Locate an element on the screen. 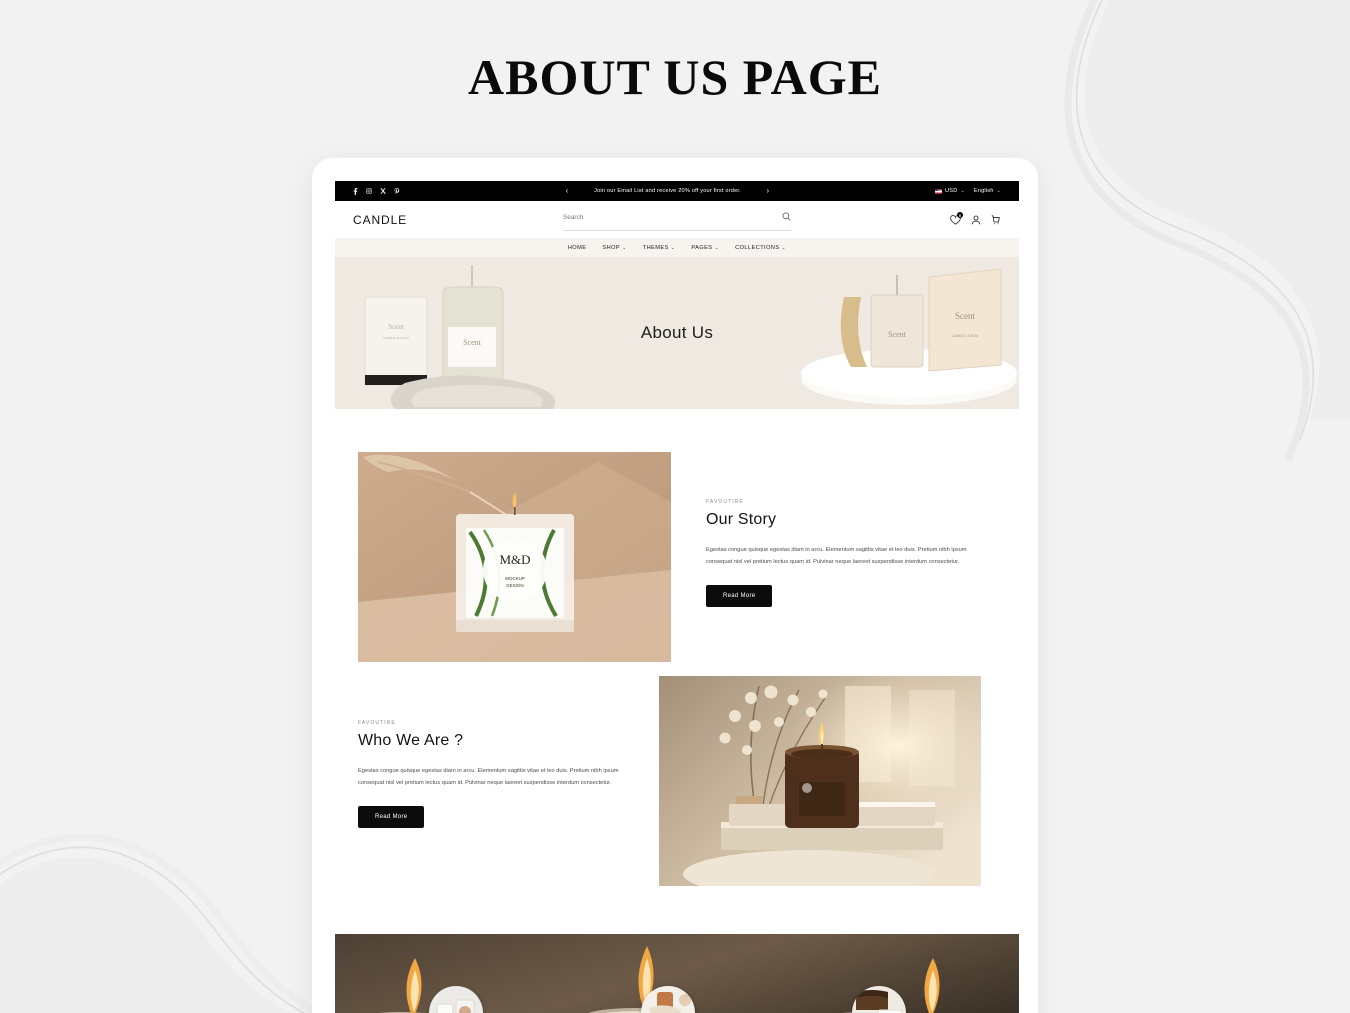  our-story-image: M&D MOCKUP DESIGN is located at coordinates (514, 557).